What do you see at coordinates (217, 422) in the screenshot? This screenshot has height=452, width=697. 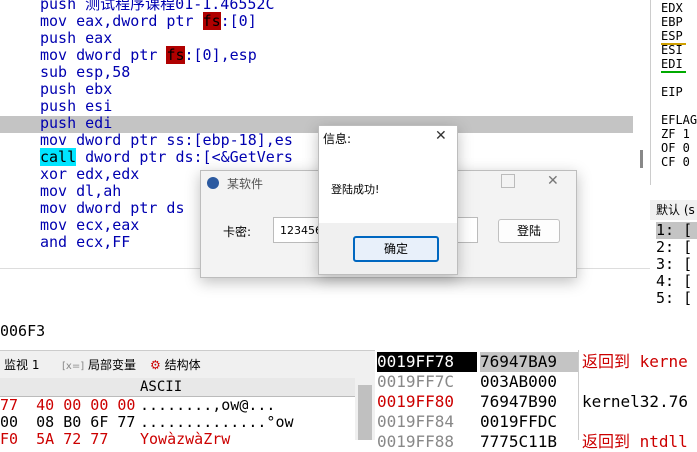 I see `dump-ascii: ..............°ow` at bounding box center [217, 422].